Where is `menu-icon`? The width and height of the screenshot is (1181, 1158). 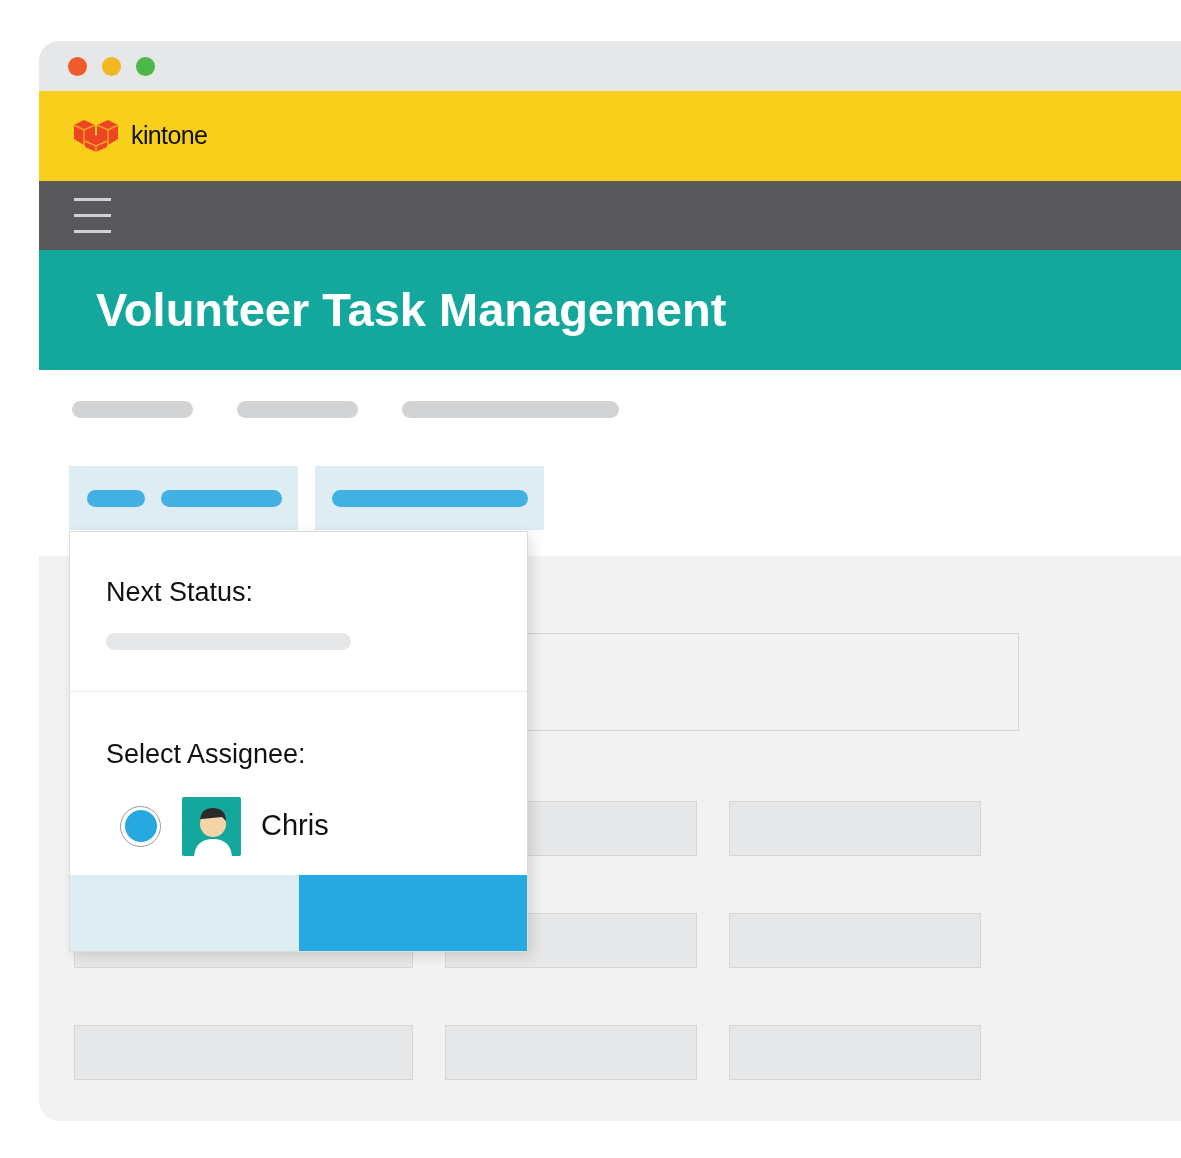
menu-icon is located at coordinates (92, 215).